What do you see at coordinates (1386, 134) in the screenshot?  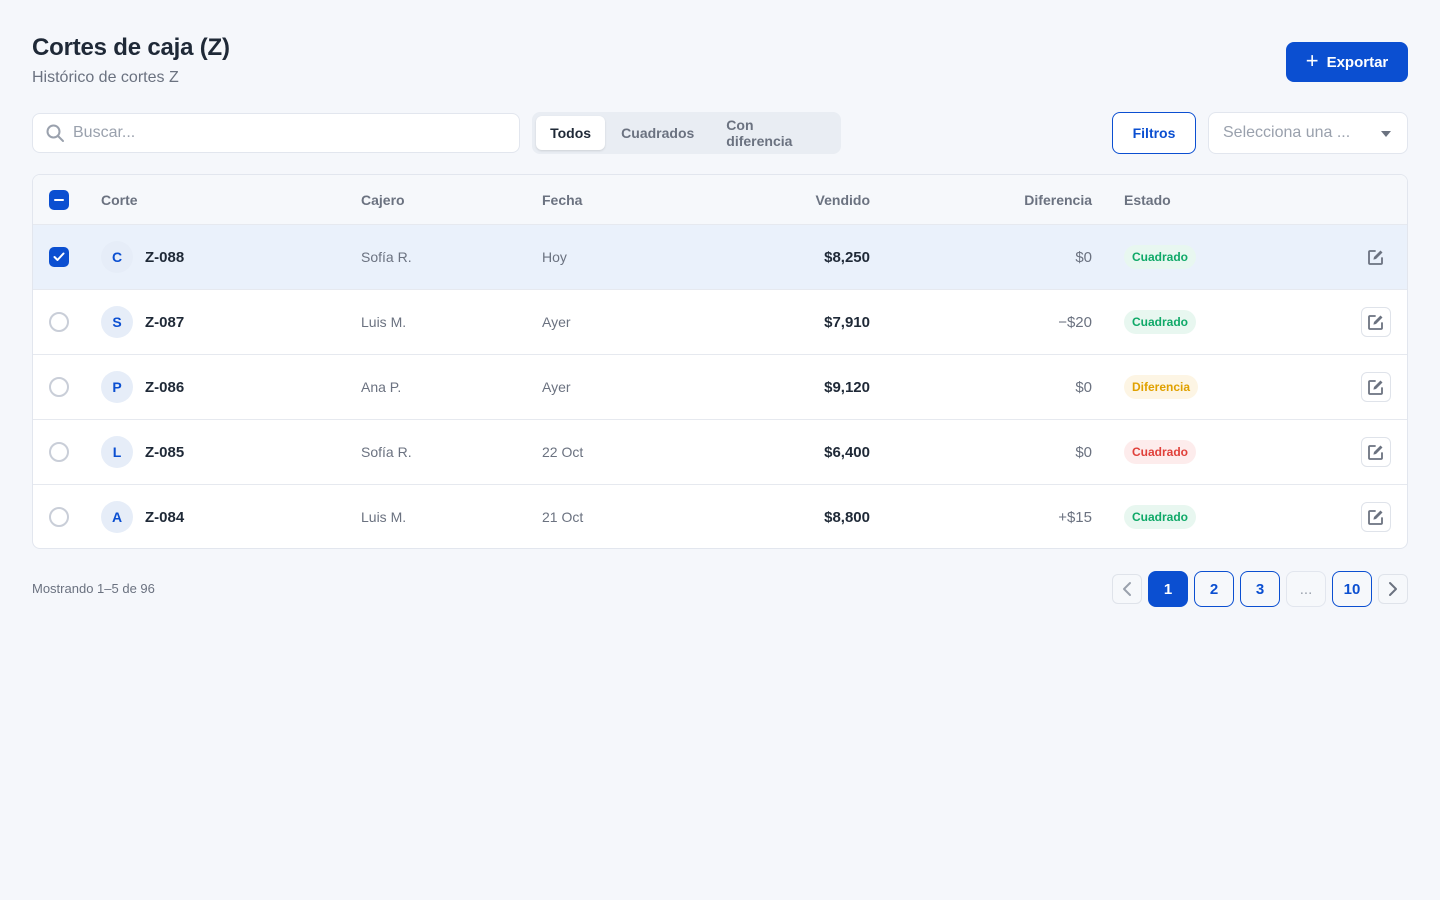 I see `chevron-down-icon` at bounding box center [1386, 134].